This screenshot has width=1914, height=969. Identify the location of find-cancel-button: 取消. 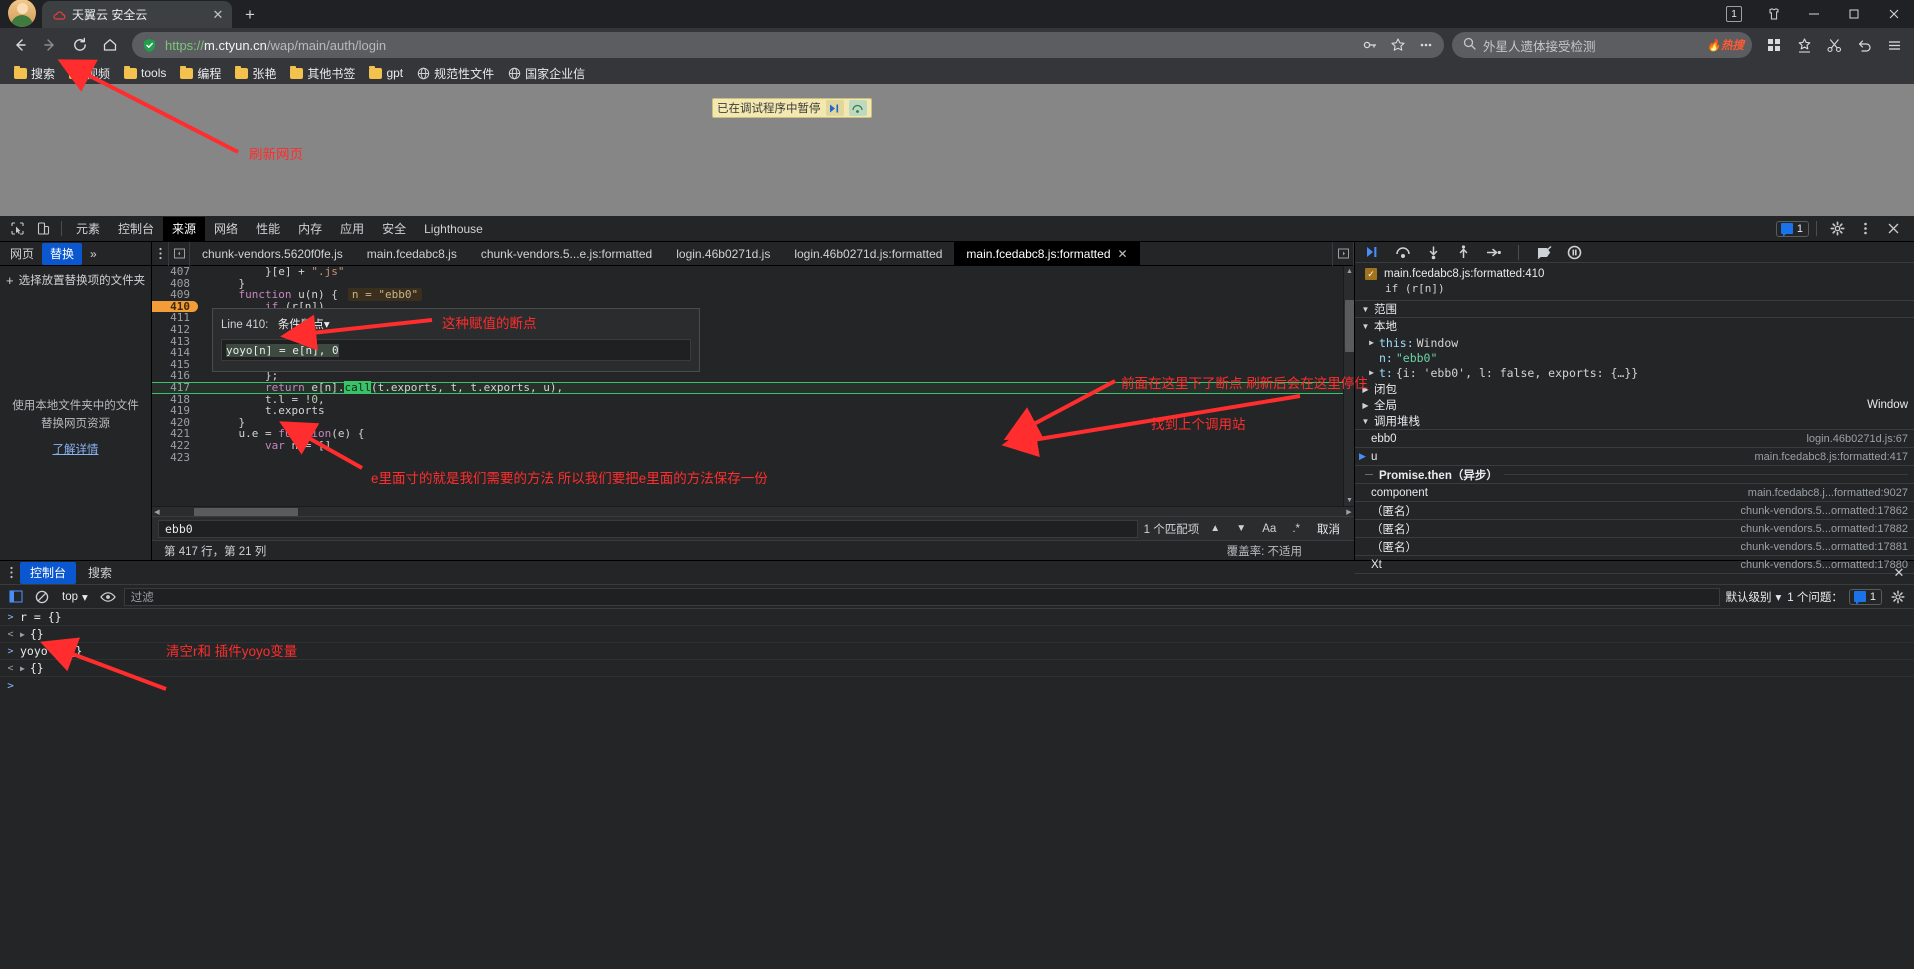
(1328, 529).